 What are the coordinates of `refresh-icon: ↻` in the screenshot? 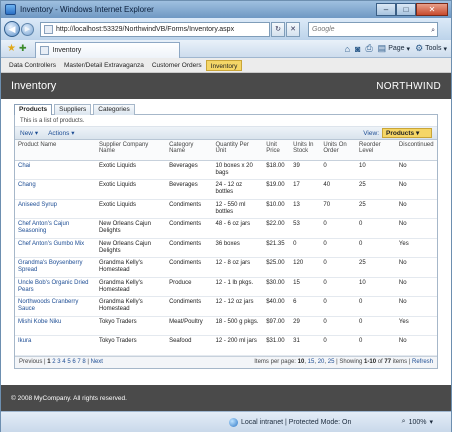 It's located at (278, 29).